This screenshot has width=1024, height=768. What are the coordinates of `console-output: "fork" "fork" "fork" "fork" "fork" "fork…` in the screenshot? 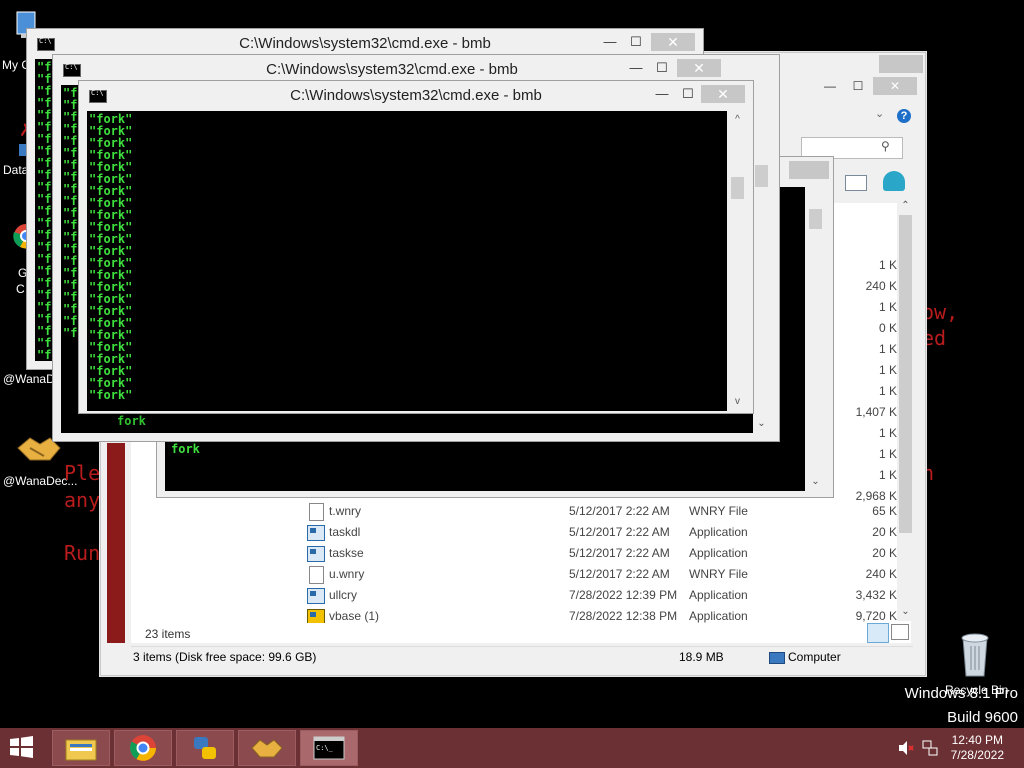 It's located at (111, 257).